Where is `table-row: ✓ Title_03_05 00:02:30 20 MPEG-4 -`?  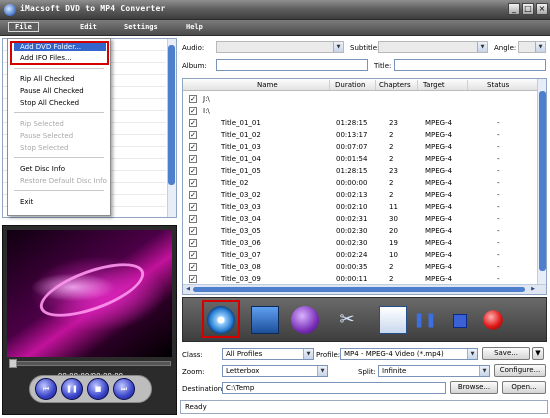
table-row: ✓ Title_03_05 00:02:30 20 MPEG-4 - is located at coordinates (360, 231).